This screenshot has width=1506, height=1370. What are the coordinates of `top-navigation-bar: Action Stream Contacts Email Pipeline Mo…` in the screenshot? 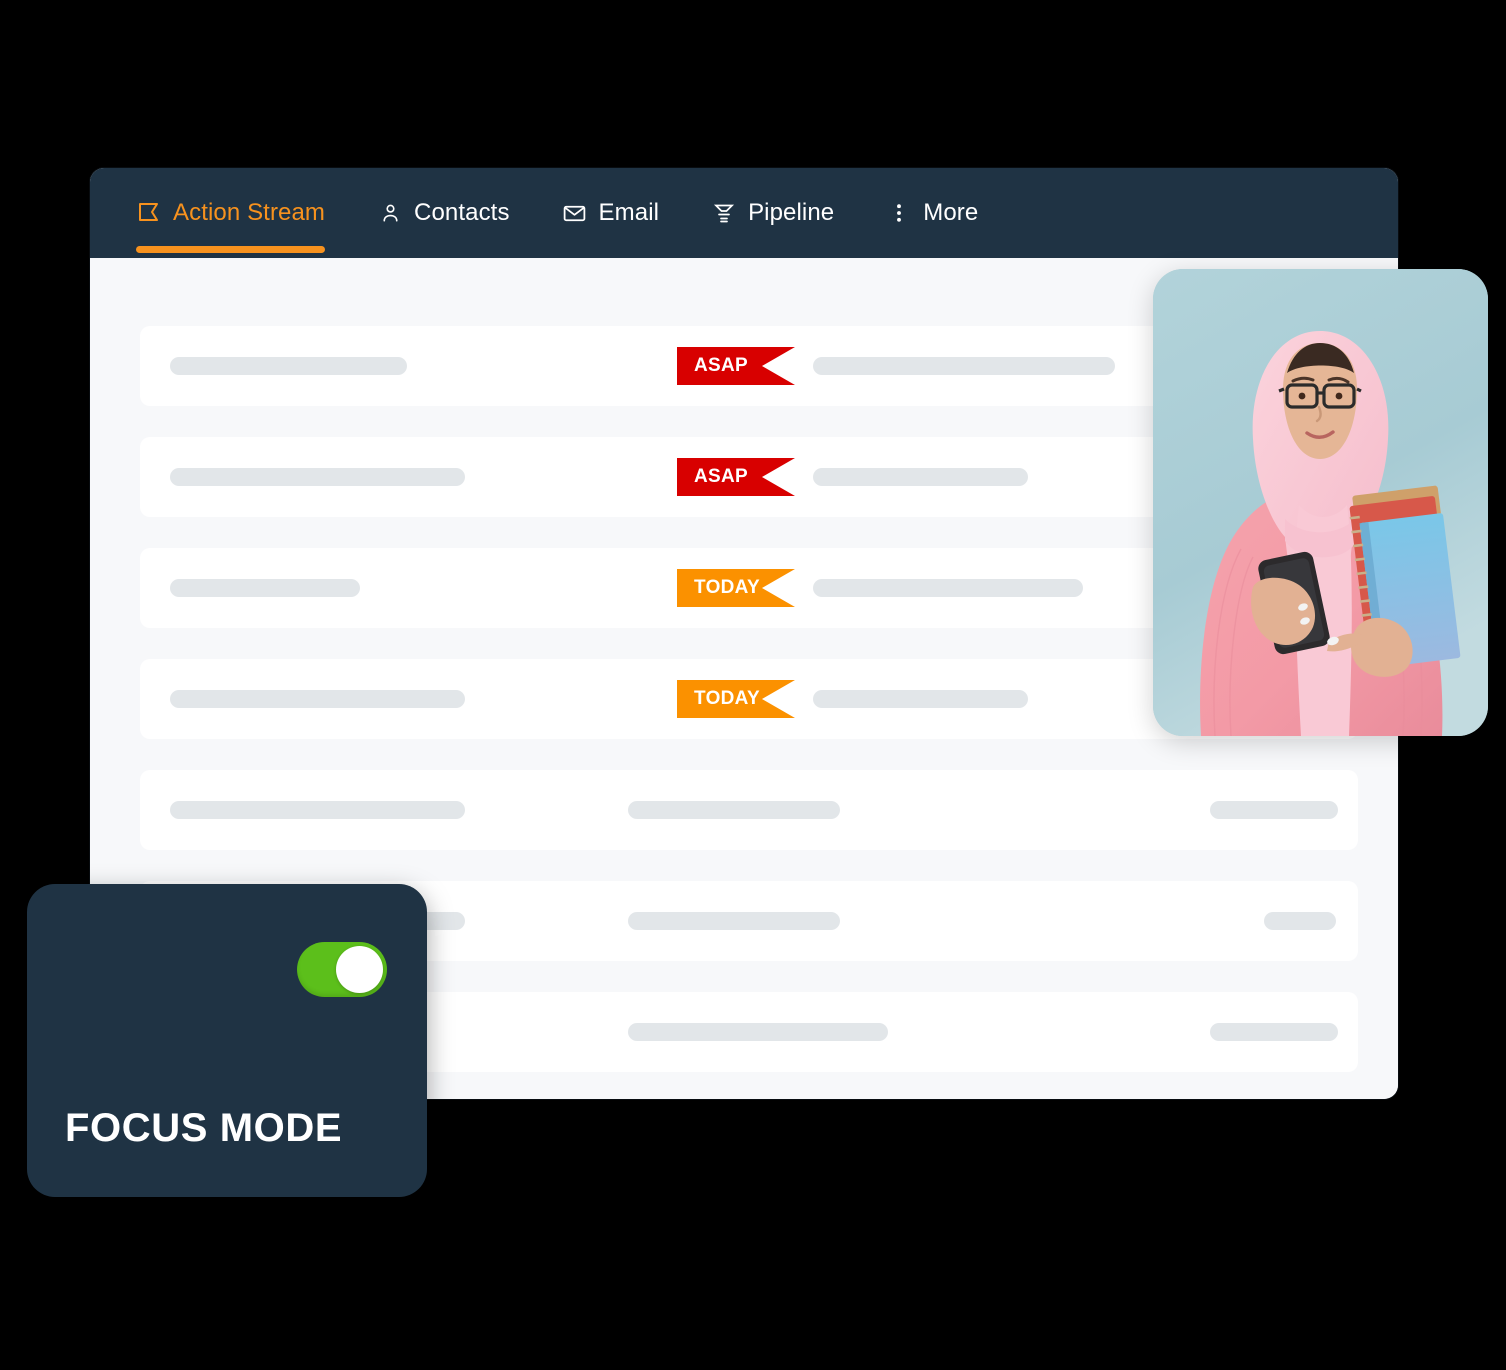 It's located at (744, 213).